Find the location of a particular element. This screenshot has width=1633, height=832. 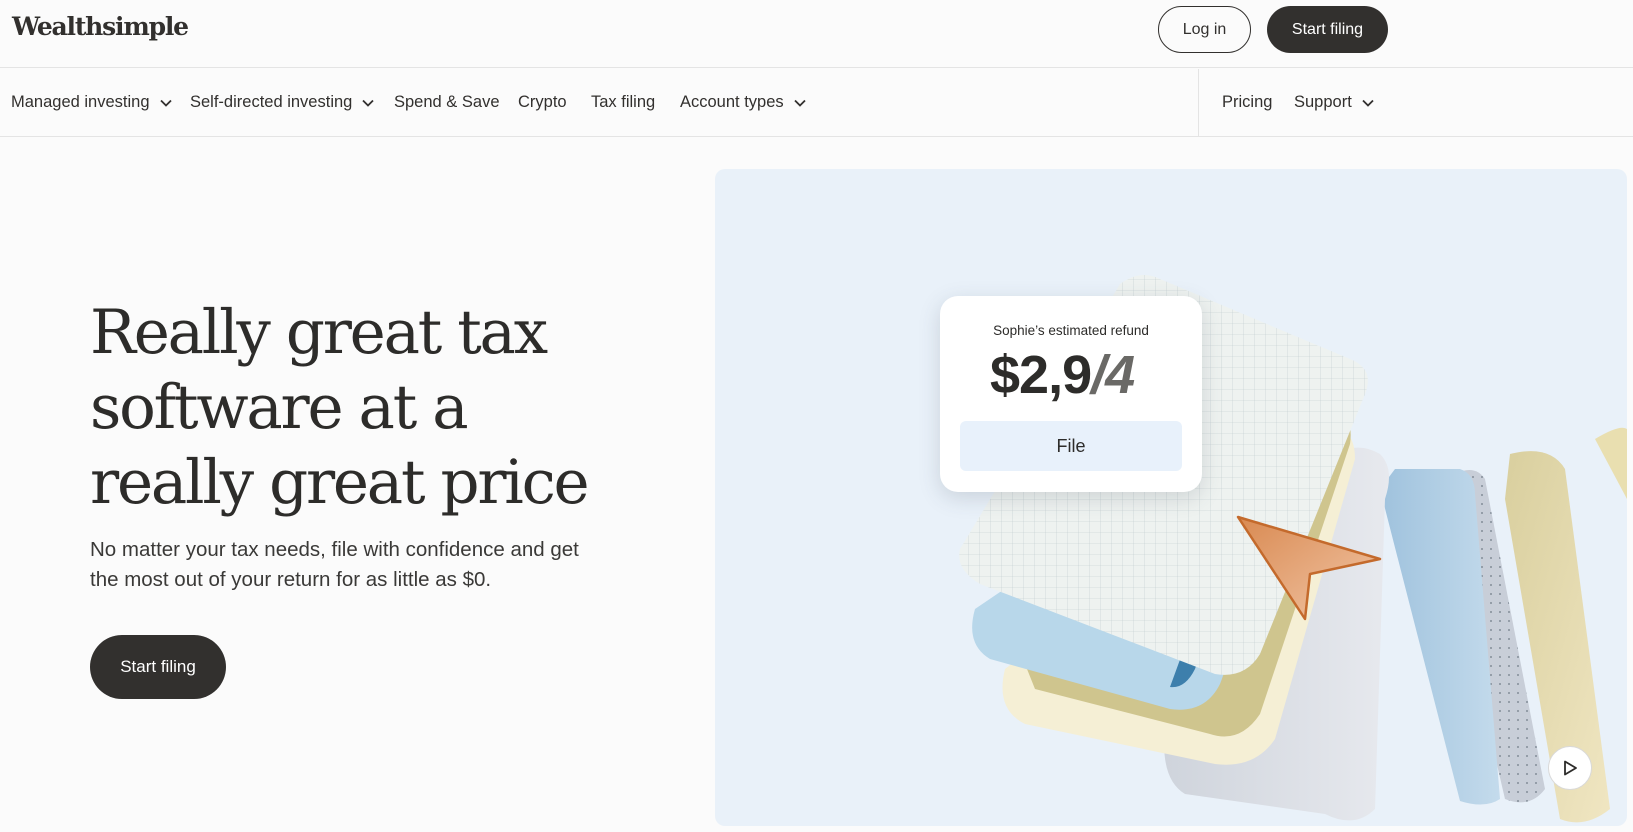

login-button: Log in is located at coordinates (1204, 29).